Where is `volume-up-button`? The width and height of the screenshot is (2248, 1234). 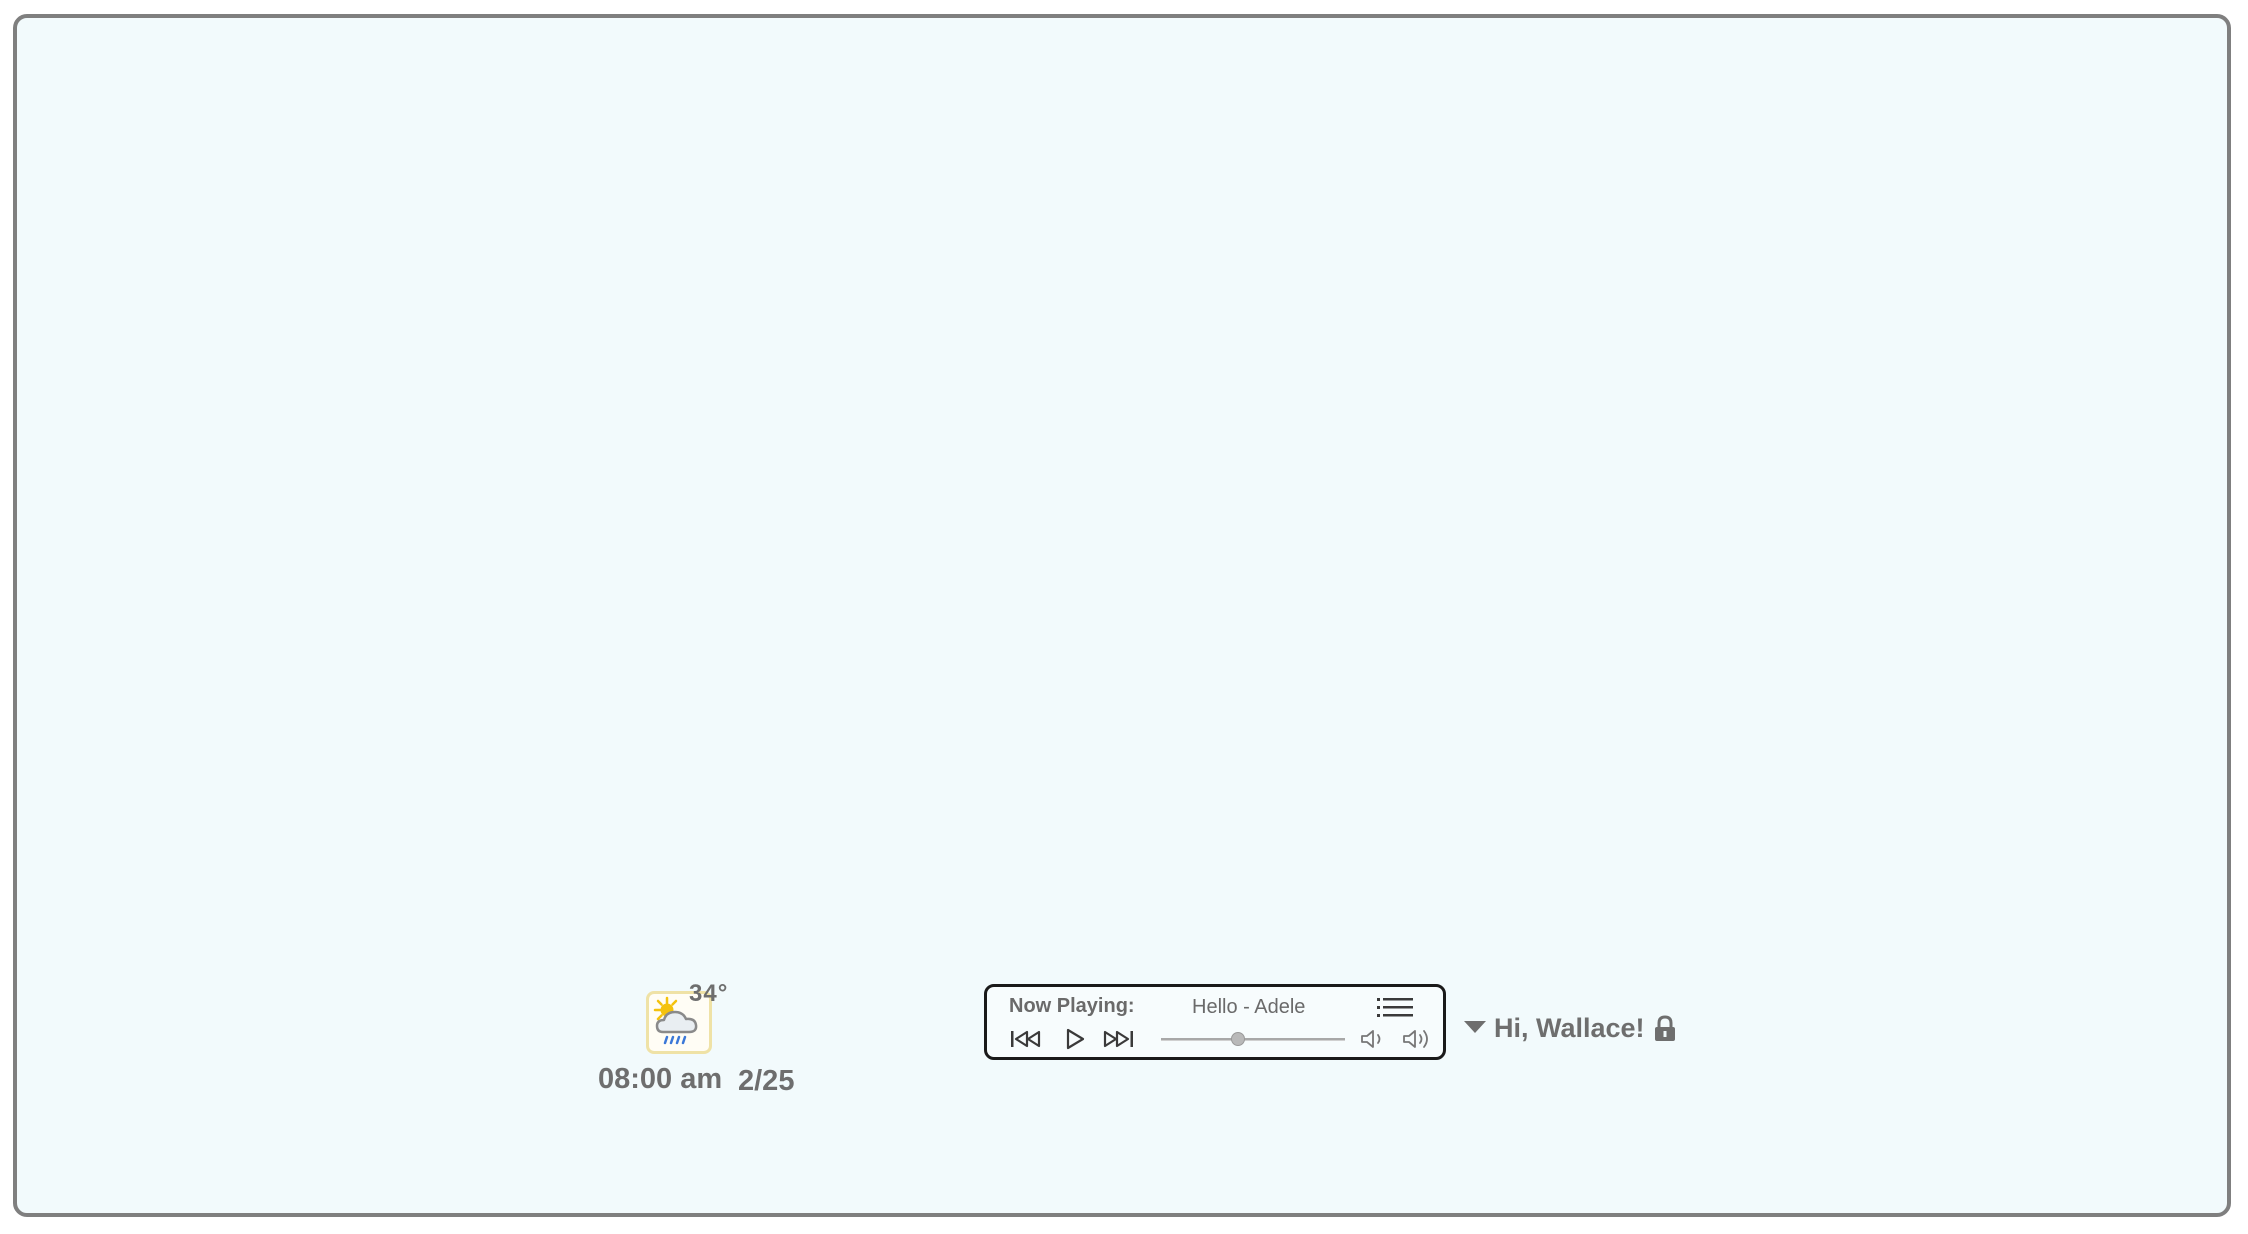 volume-up-button is located at coordinates (1418, 1039).